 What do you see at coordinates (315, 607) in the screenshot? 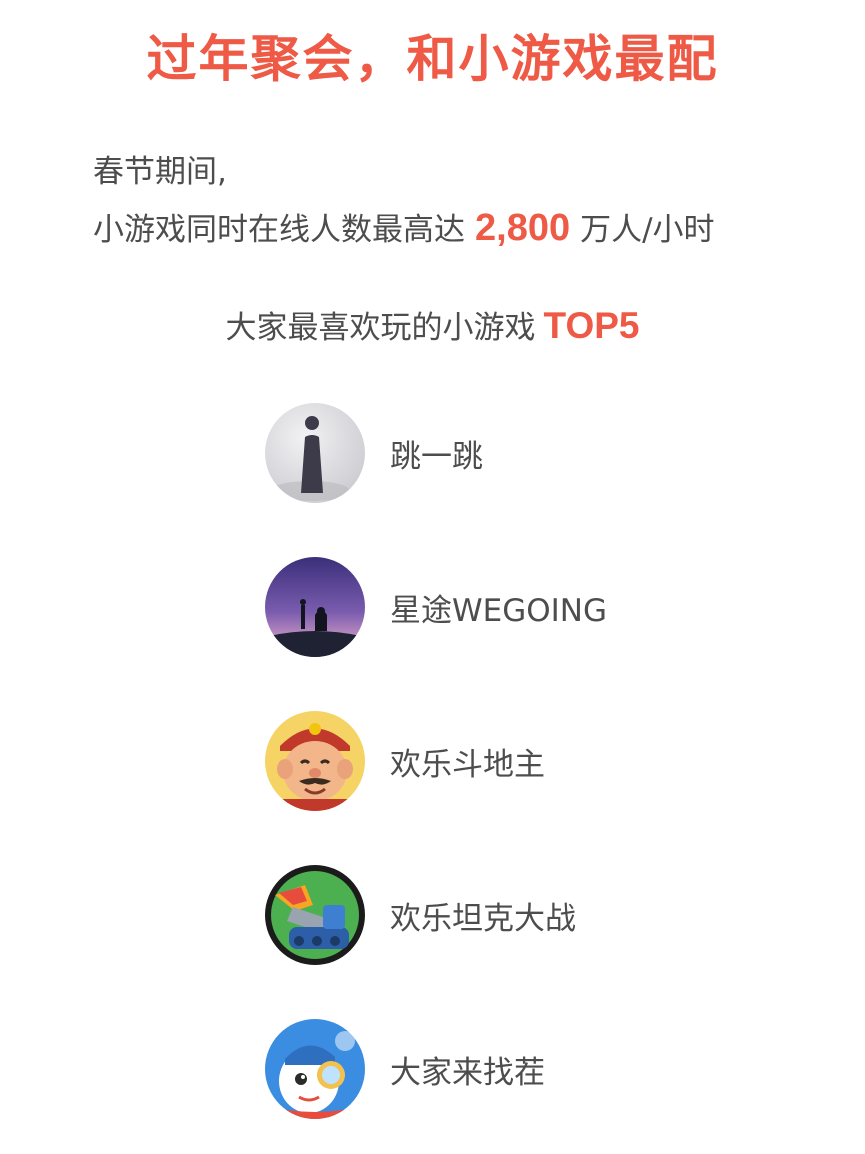
I see `wegoing-icon` at bounding box center [315, 607].